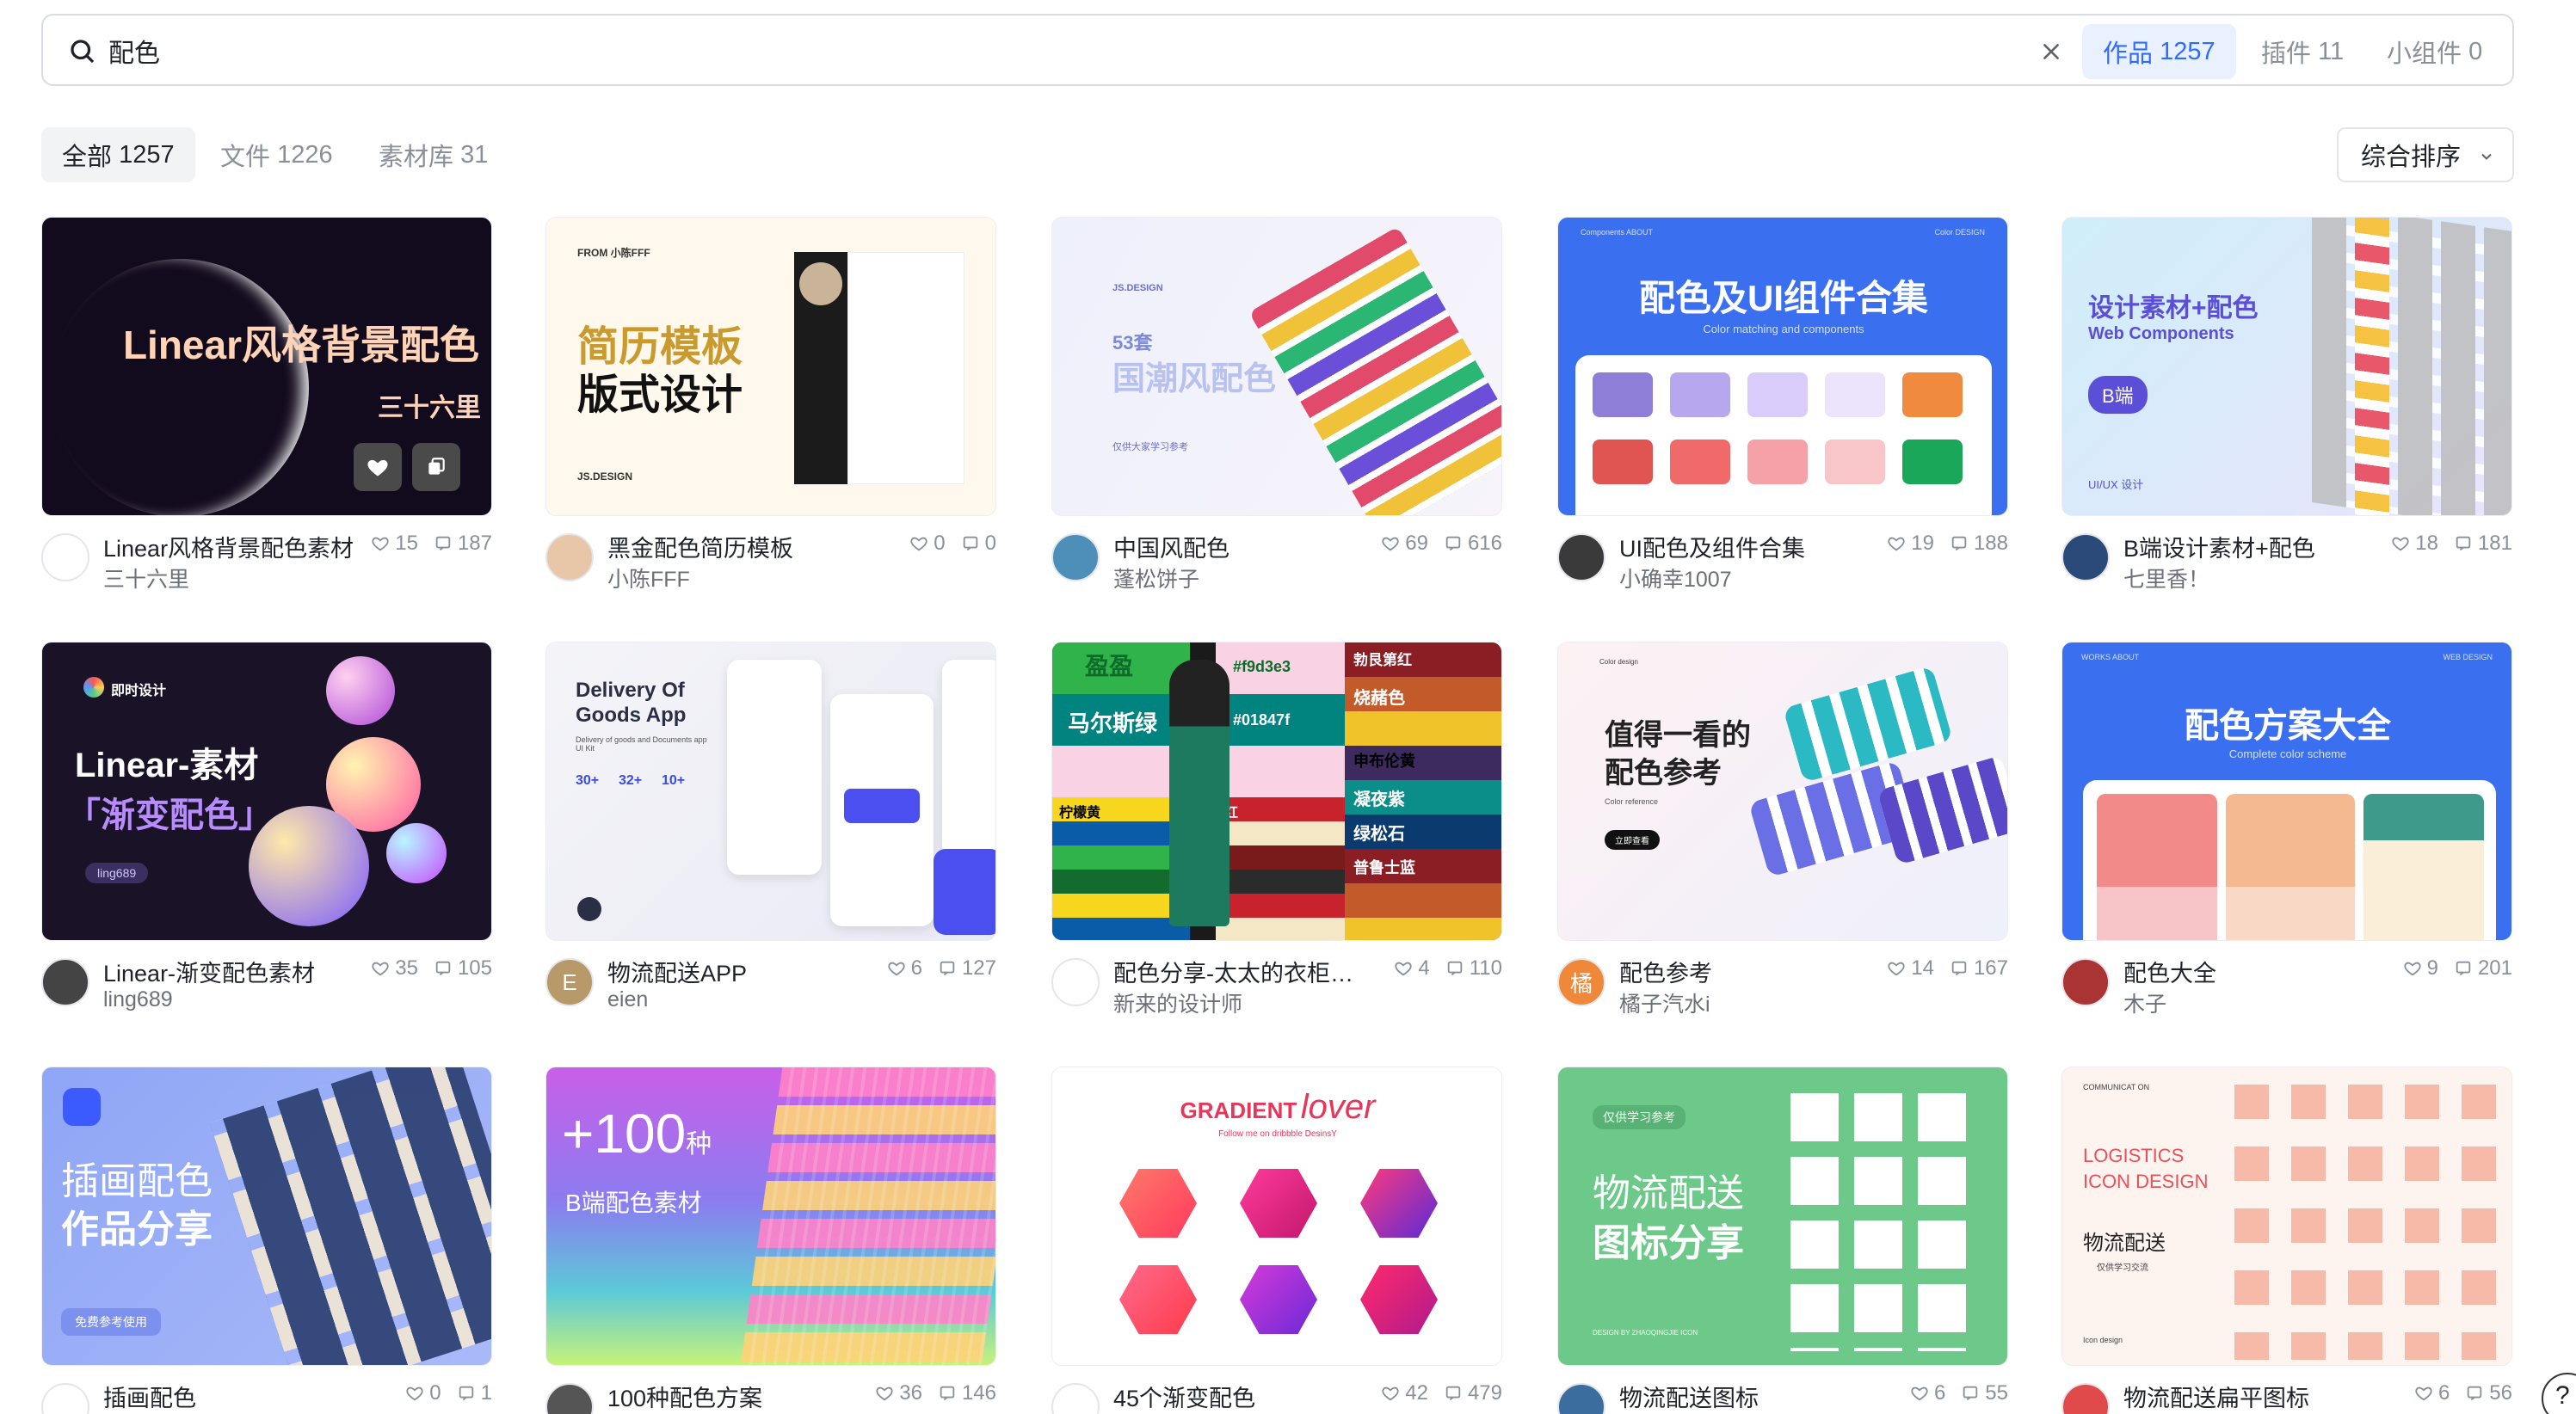  I want to click on card-author: 新来的设计师, so click(1177, 1002).